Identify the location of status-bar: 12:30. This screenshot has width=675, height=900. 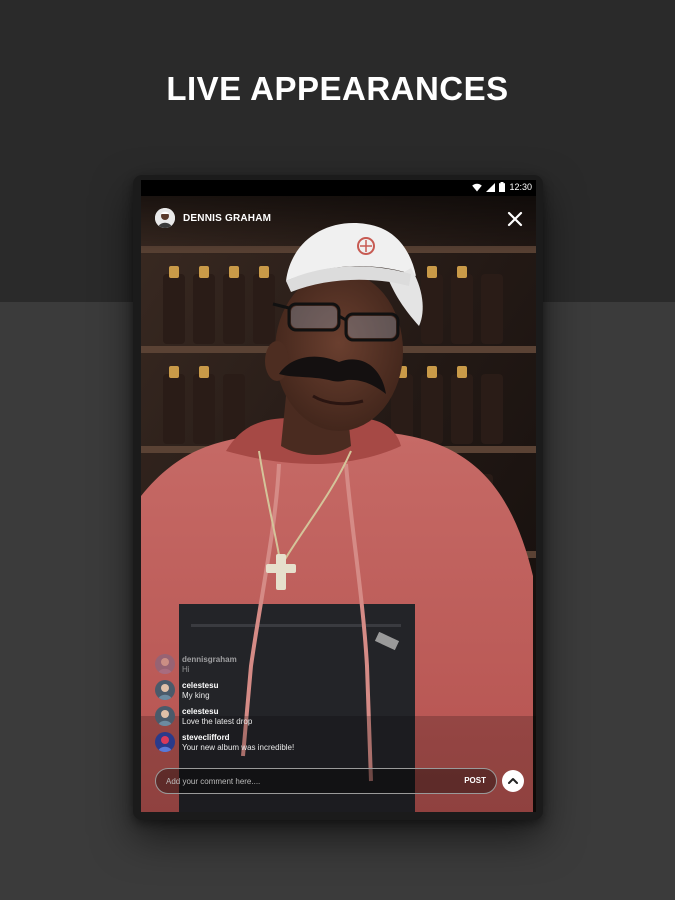
(338, 188).